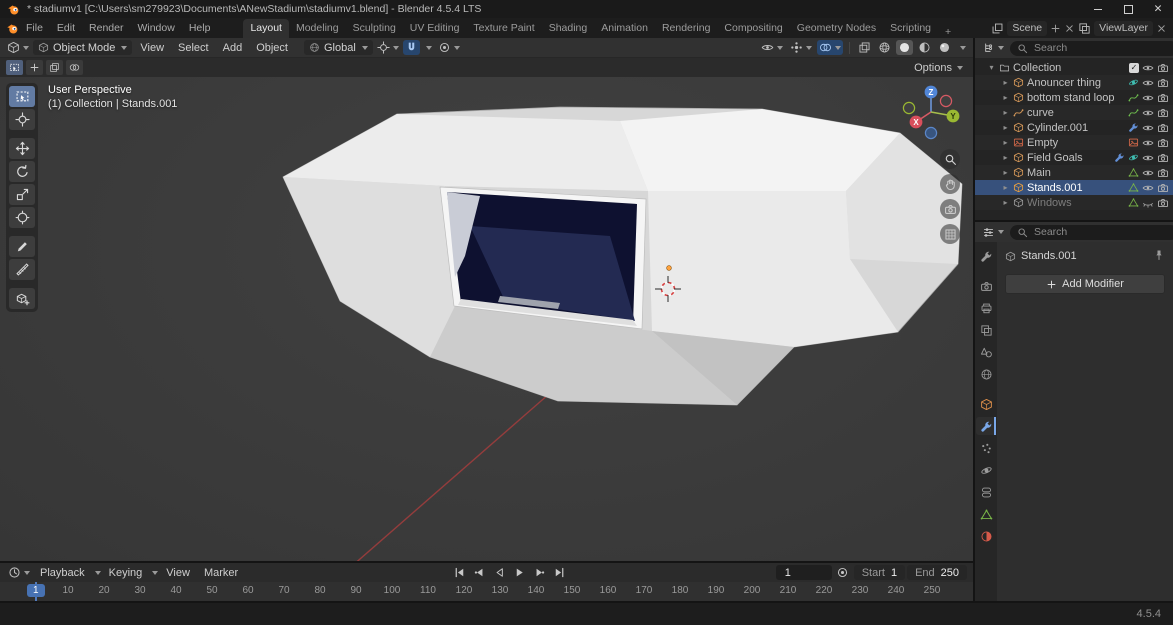 The width and height of the screenshot is (1173, 625). I want to click on tab-render-properties, so click(986, 286).